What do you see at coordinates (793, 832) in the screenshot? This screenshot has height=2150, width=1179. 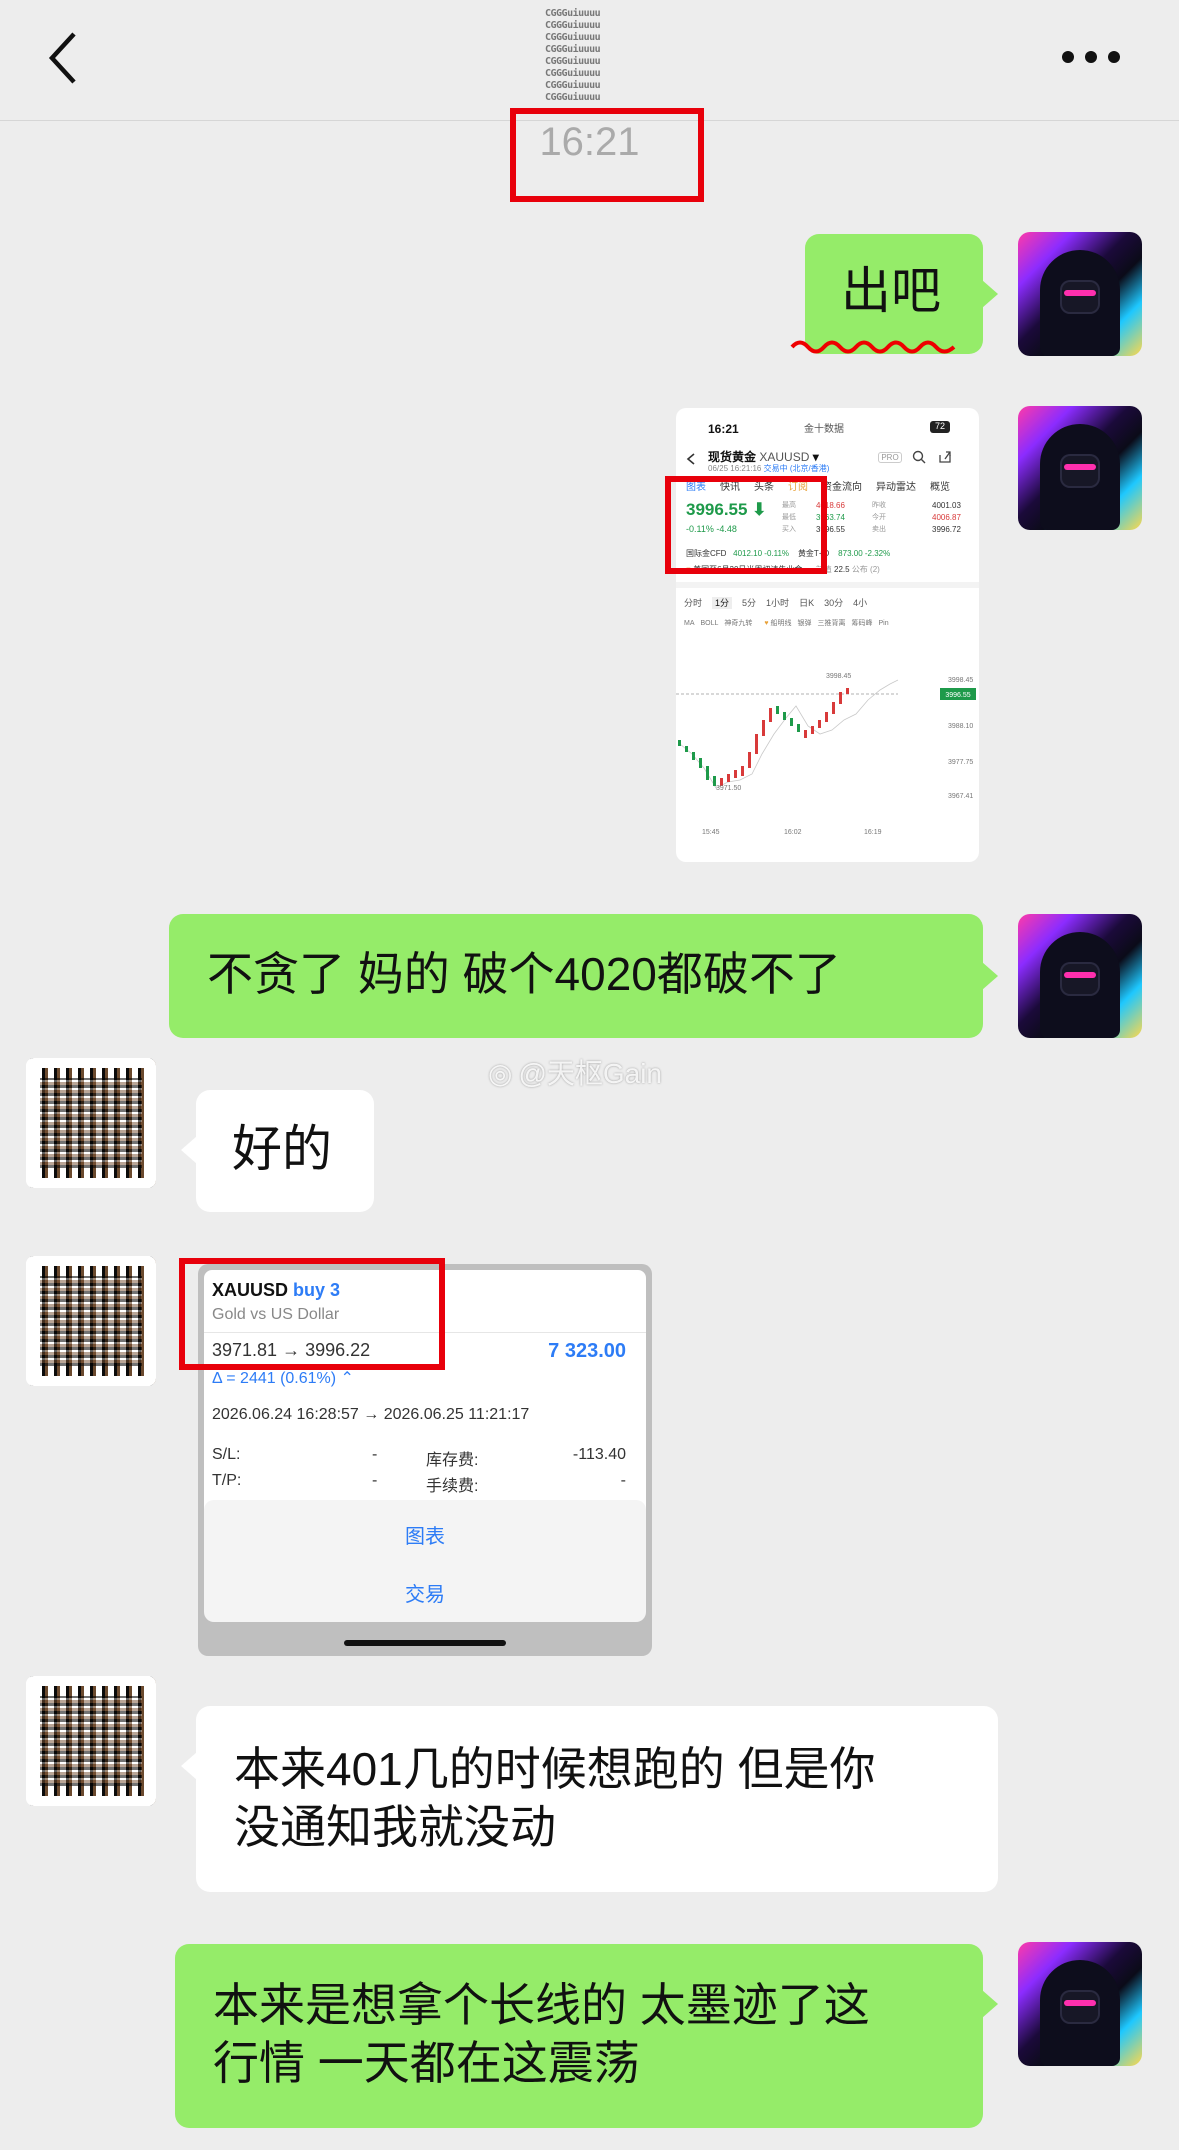 I see `x-tick: 16:02` at bounding box center [793, 832].